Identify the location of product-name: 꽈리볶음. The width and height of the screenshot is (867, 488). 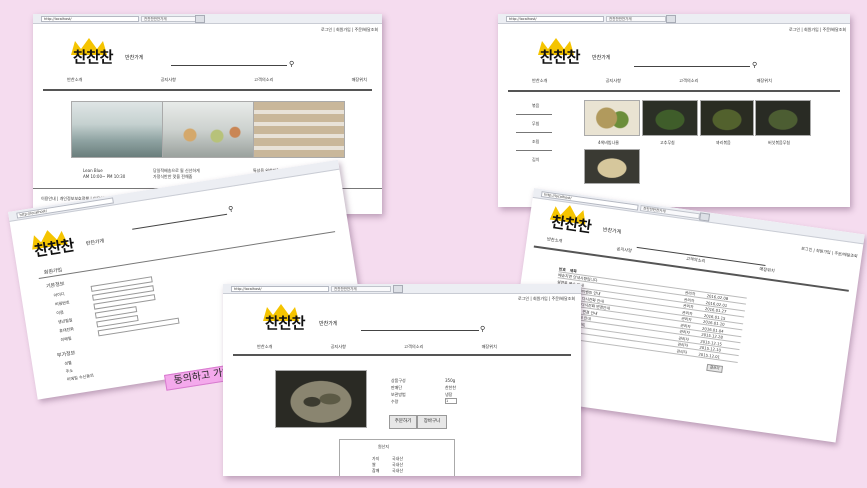
(723, 143).